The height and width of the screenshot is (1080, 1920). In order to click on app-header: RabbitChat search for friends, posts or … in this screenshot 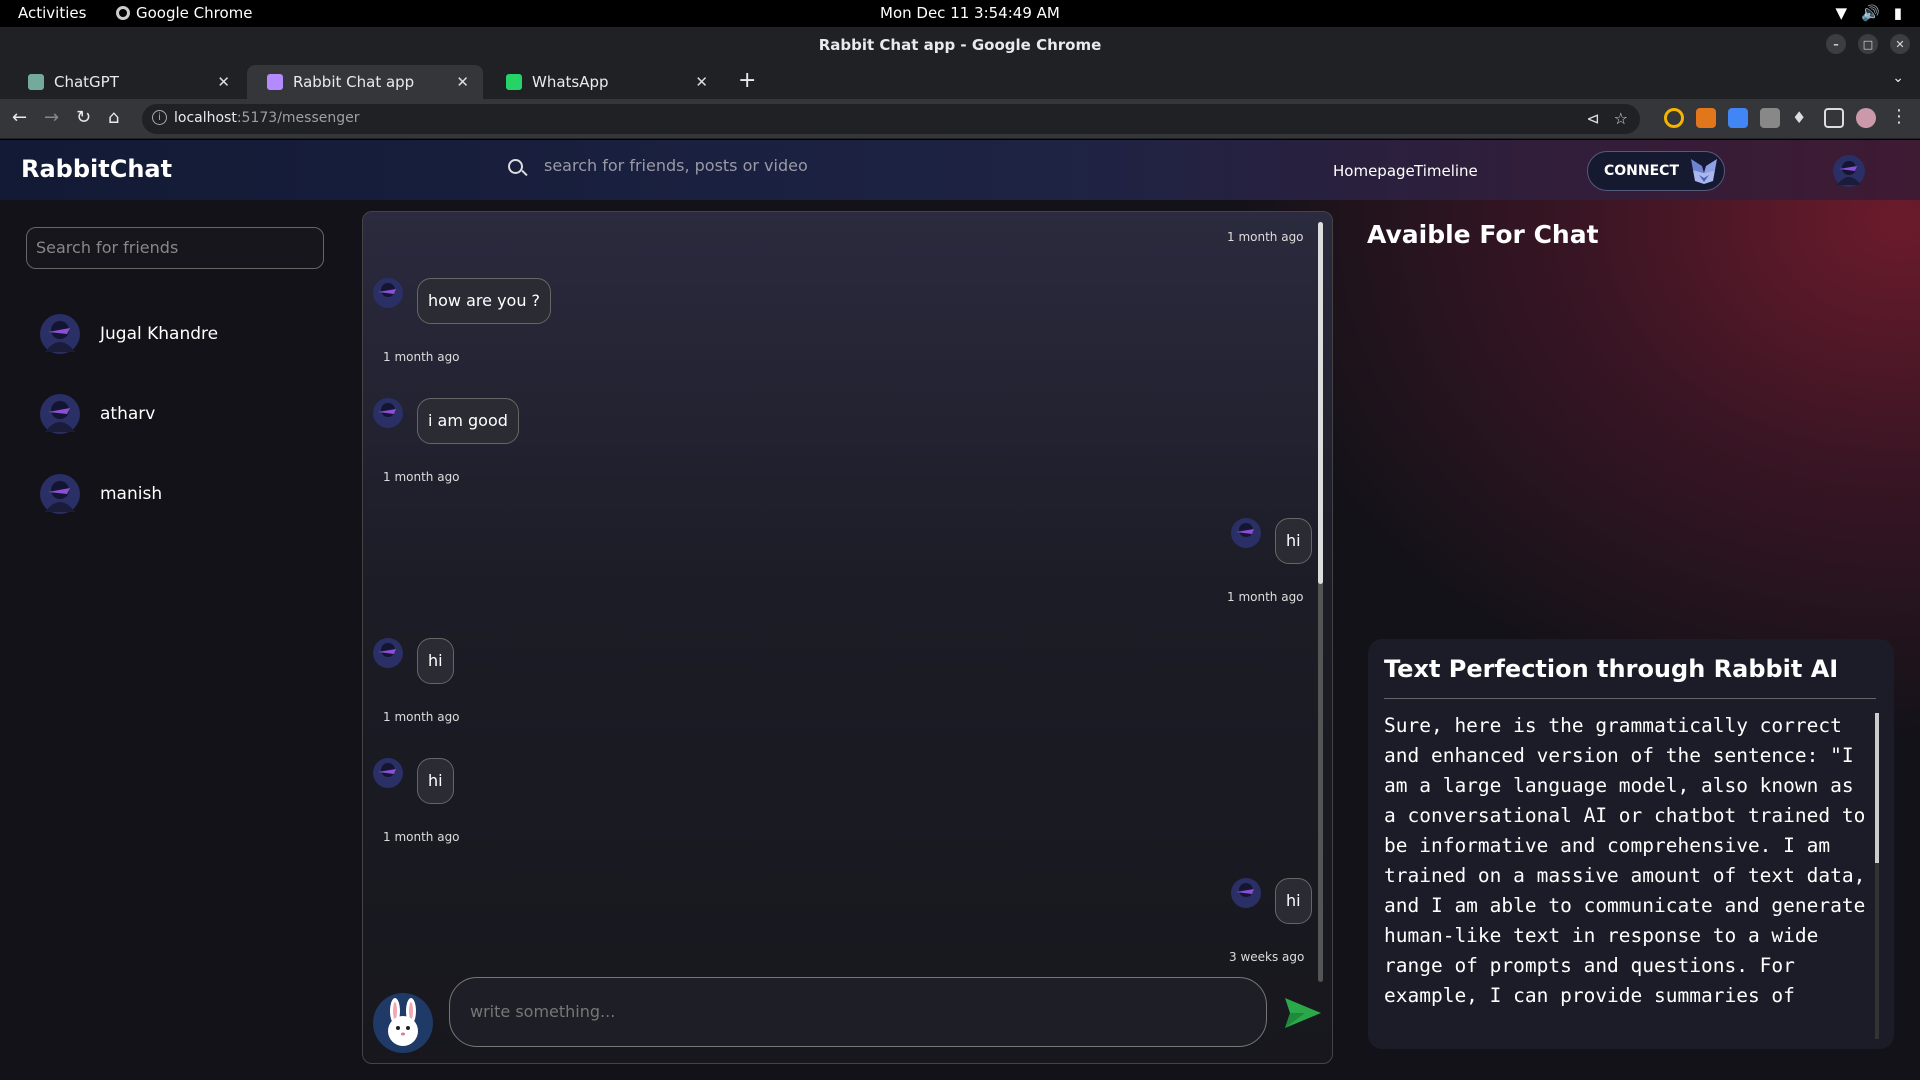, I will do `click(960, 170)`.